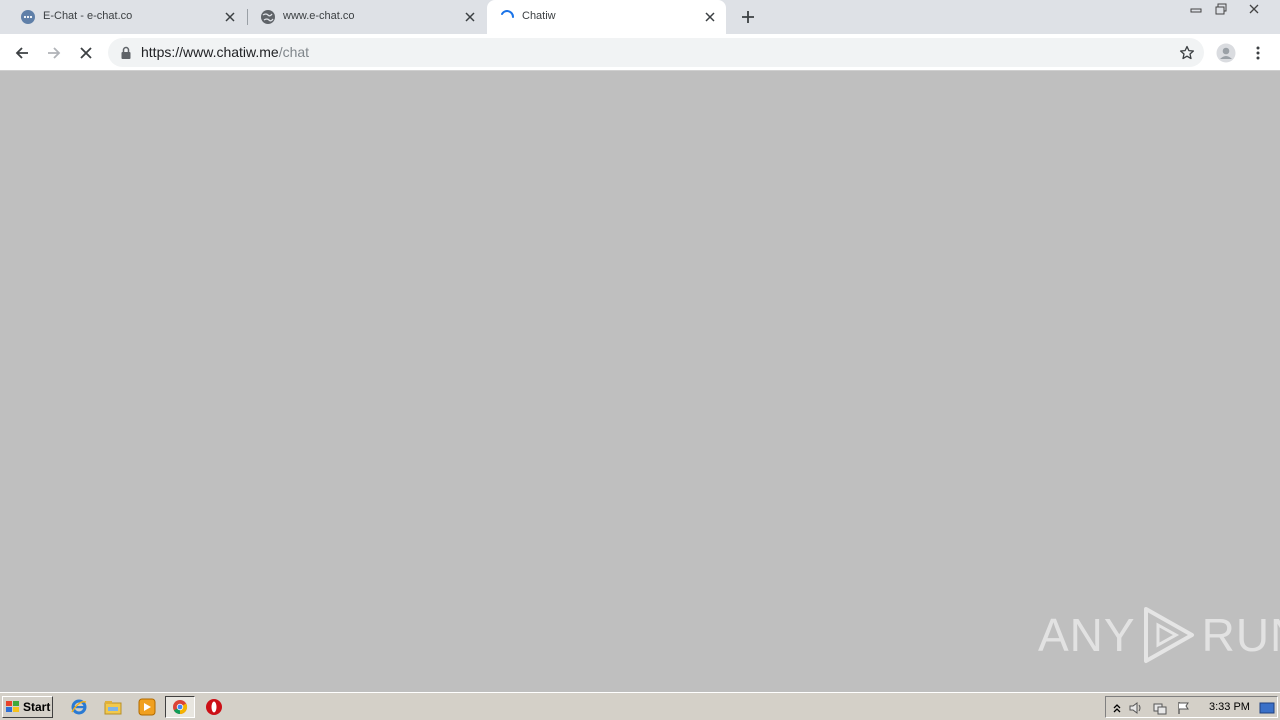  I want to click on chrome-icon, so click(180, 707).